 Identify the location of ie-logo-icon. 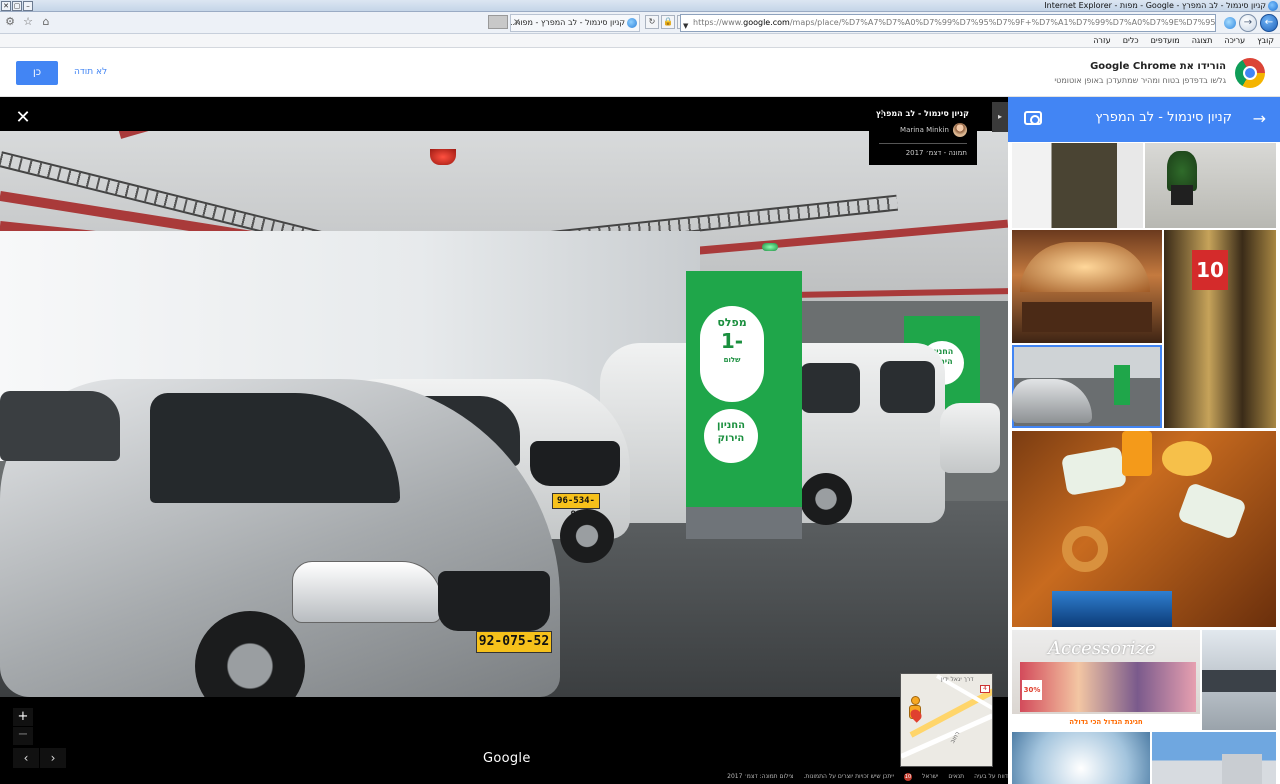
(1273, 6).